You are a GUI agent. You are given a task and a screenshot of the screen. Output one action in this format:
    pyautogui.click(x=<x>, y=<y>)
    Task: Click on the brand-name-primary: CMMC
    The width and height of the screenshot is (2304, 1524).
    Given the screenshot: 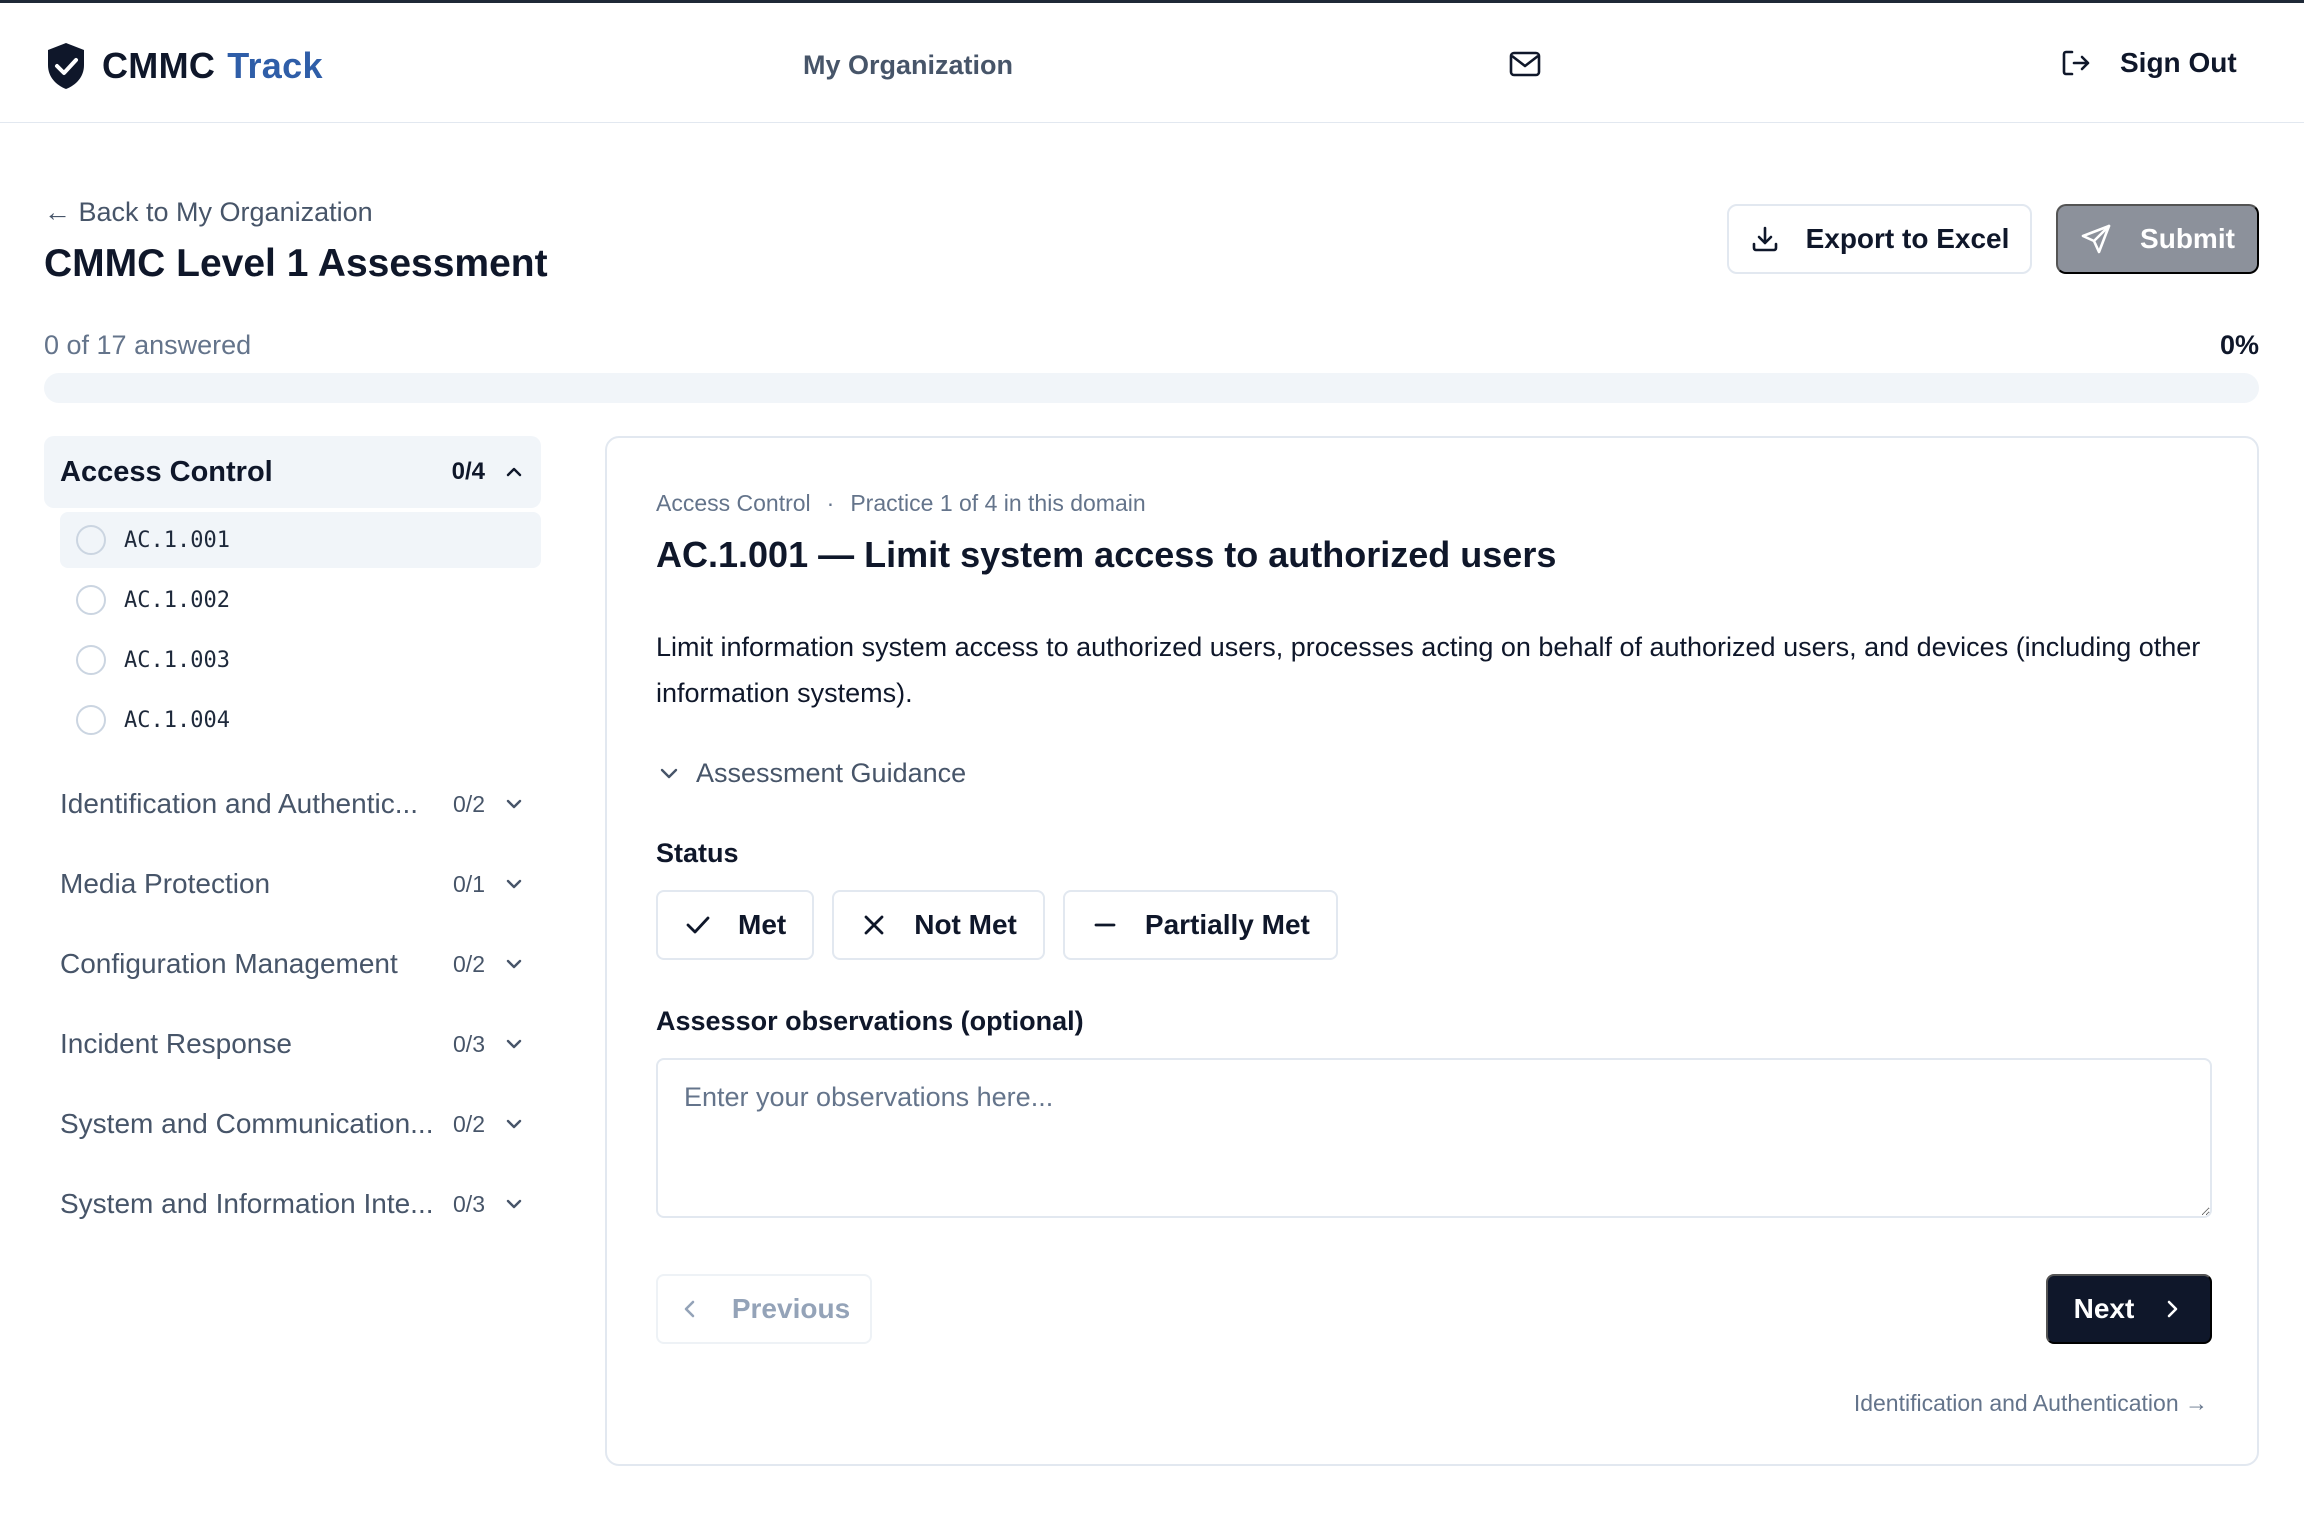 What is the action you would take?
    pyautogui.click(x=159, y=65)
    